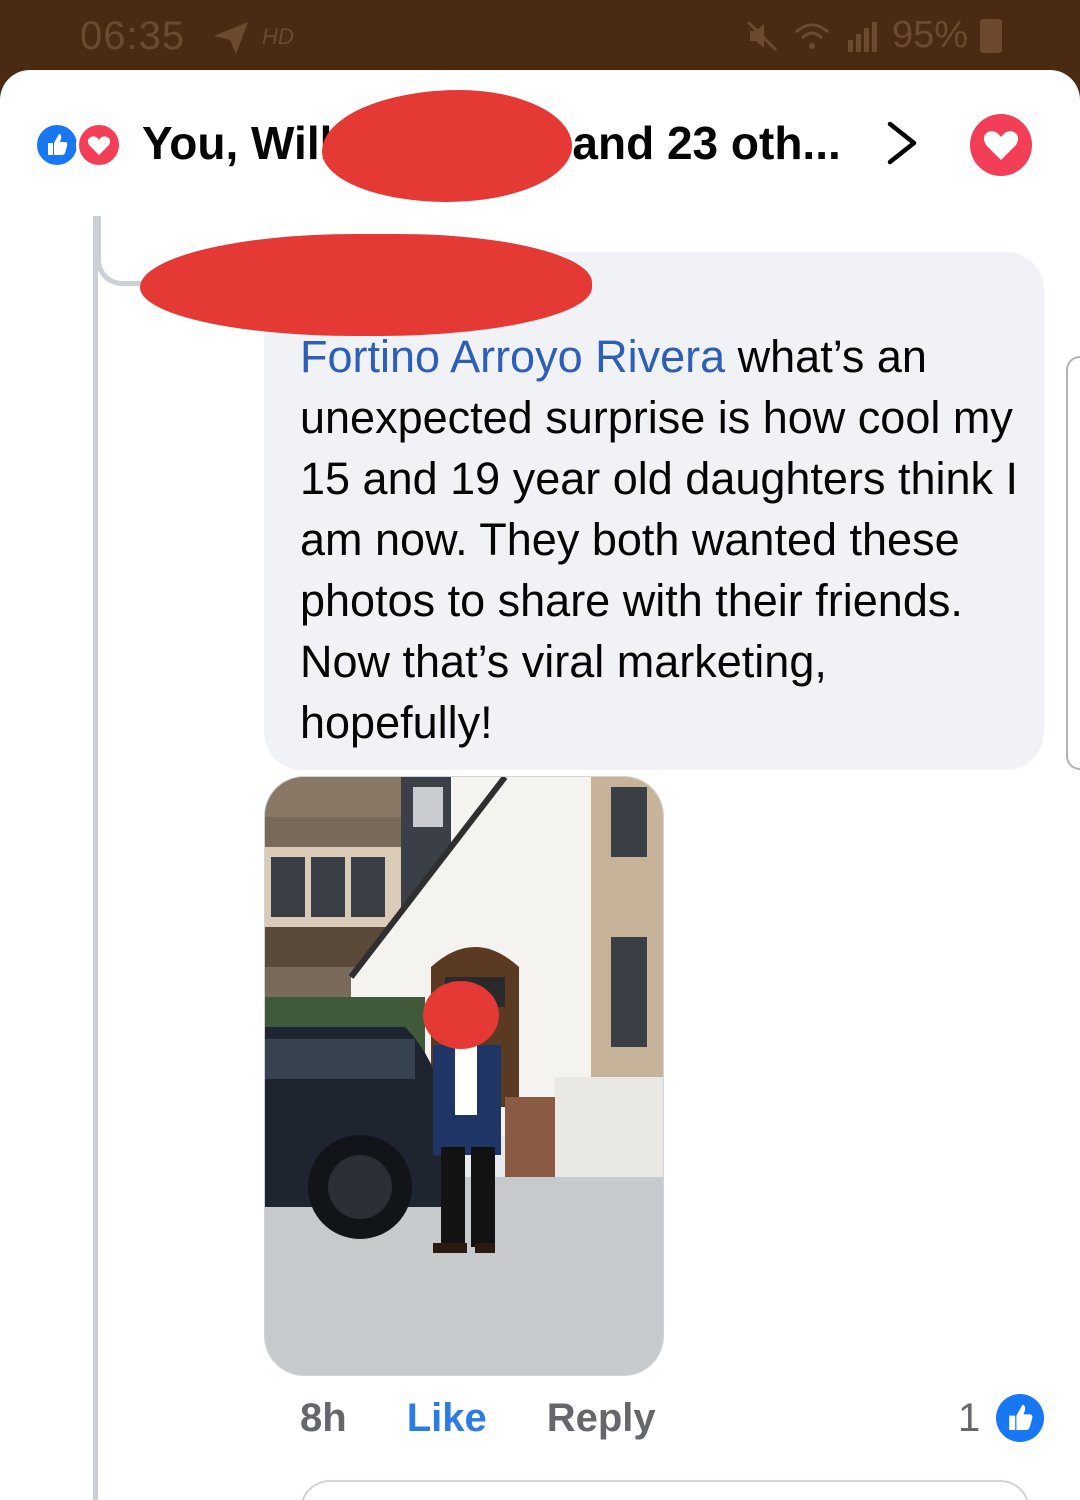 Image resolution: width=1080 pixels, height=1500 pixels. Describe the element at coordinates (95, 858) in the screenshot. I see `thread-line` at that location.